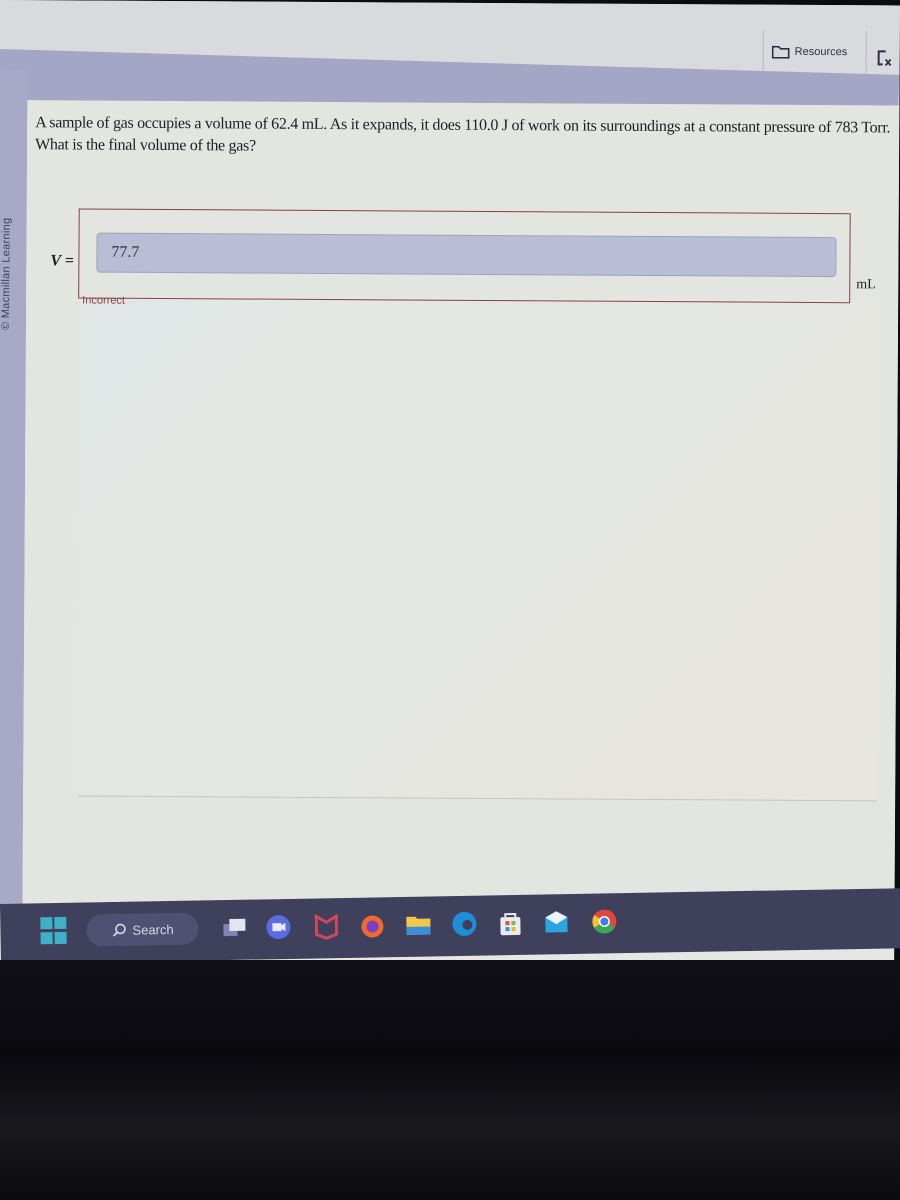 This screenshot has height=1200, width=900. What do you see at coordinates (418, 924) in the screenshot?
I see `file-explorer-icon` at bounding box center [418, 924].